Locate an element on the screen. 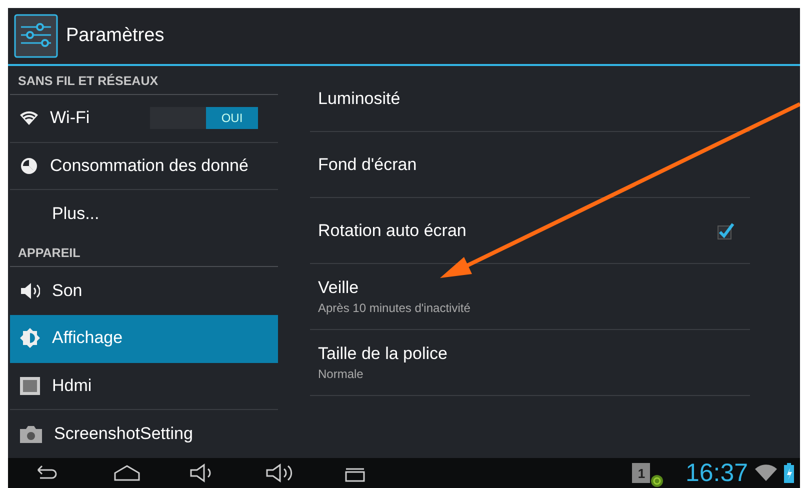 The image size is (806, 488). setting-title: Veille is located at coordinates (339, 288).